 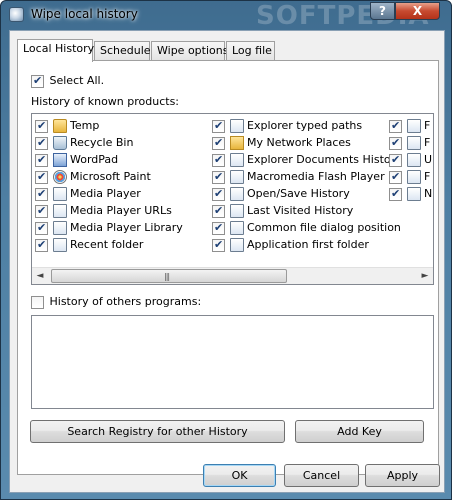 What do you see at coordinates (125, 301) in the screenshot?
I see `others-programs-label: History of others programs:` at bounding box center [125, 301].